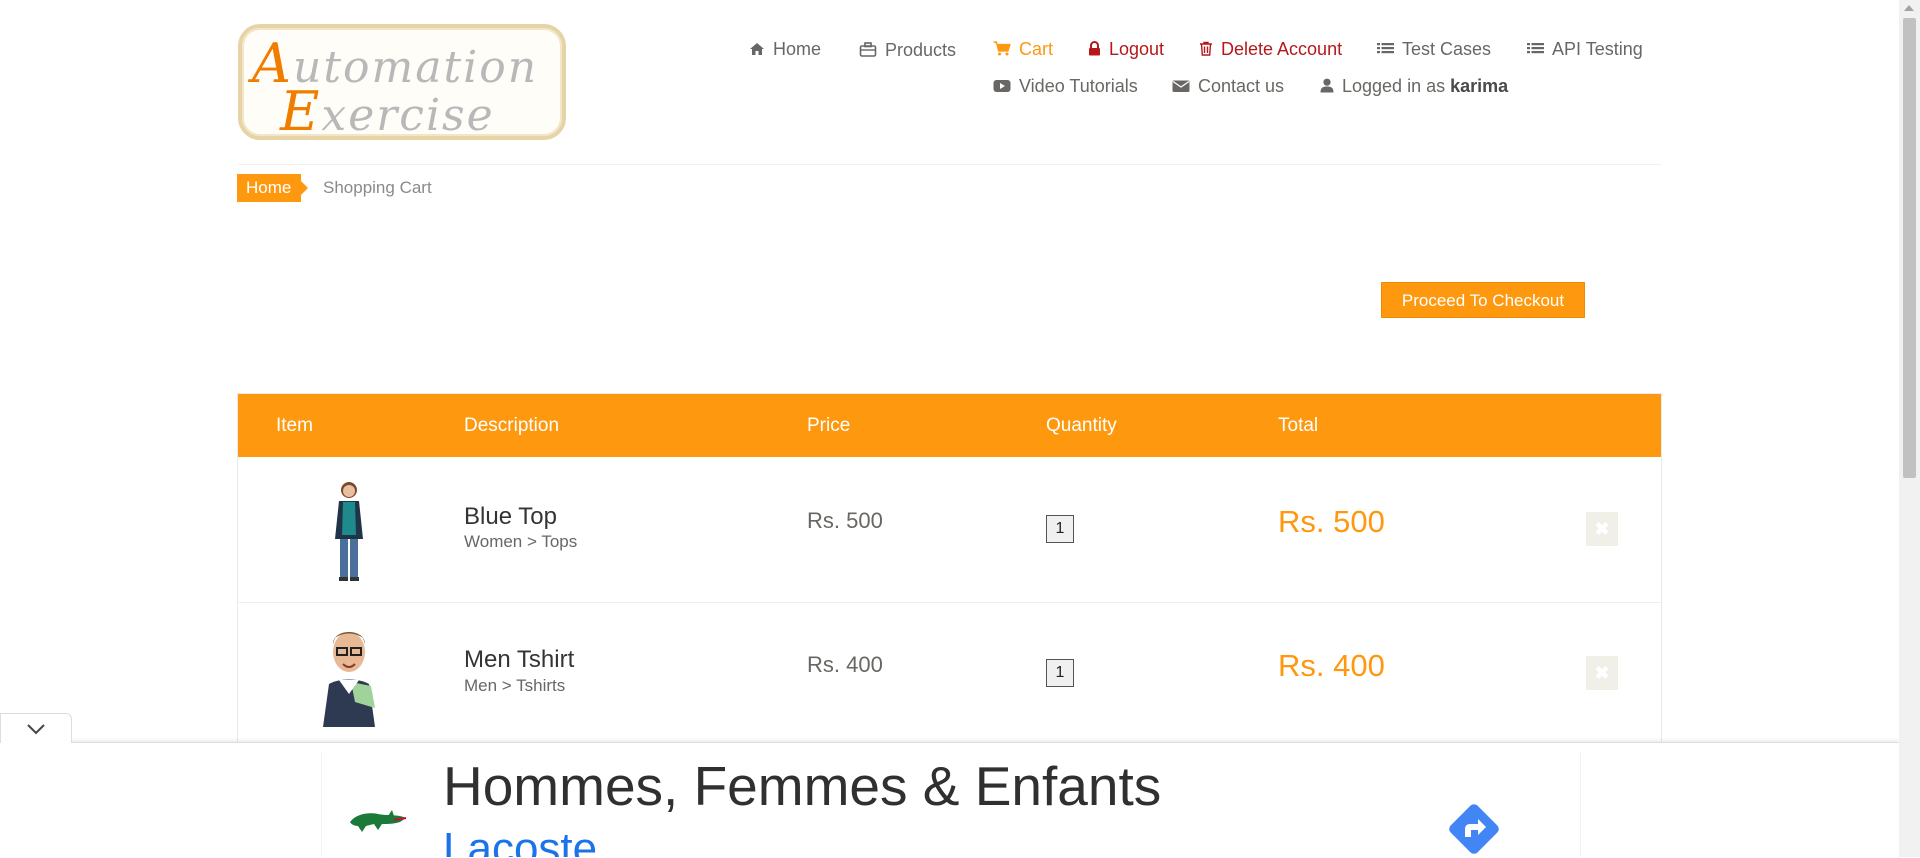  What do you see at coordinates (1298, 425) in the screenshot?
I see `header-total: Total` at bounding box center [1298, 425].